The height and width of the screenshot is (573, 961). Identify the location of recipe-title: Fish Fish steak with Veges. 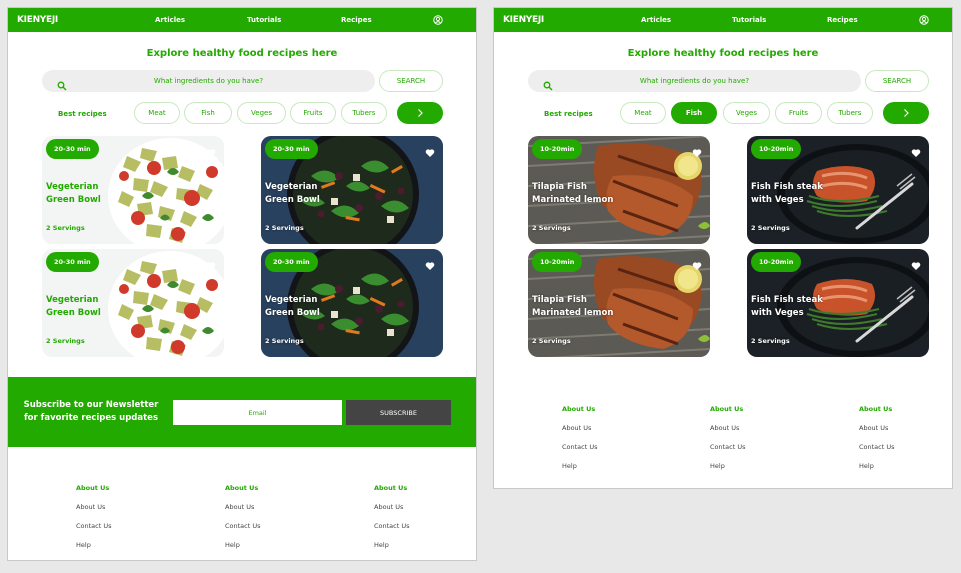
(787, 193).